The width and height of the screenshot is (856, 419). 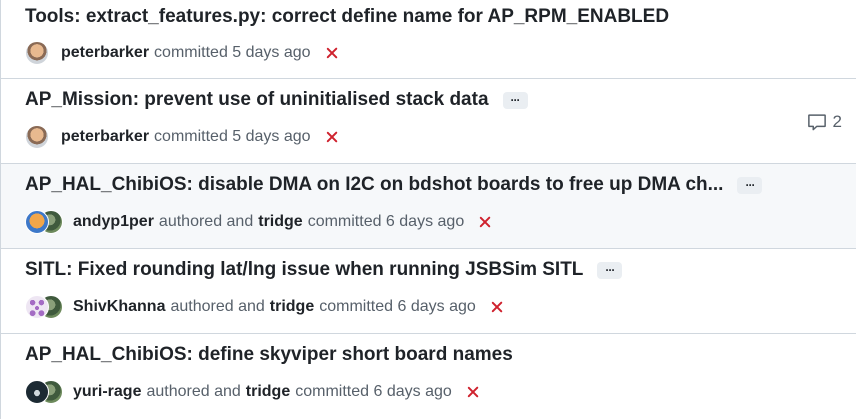 I want to click on author-link: ShivKhanna, so click(x=119, y=307).